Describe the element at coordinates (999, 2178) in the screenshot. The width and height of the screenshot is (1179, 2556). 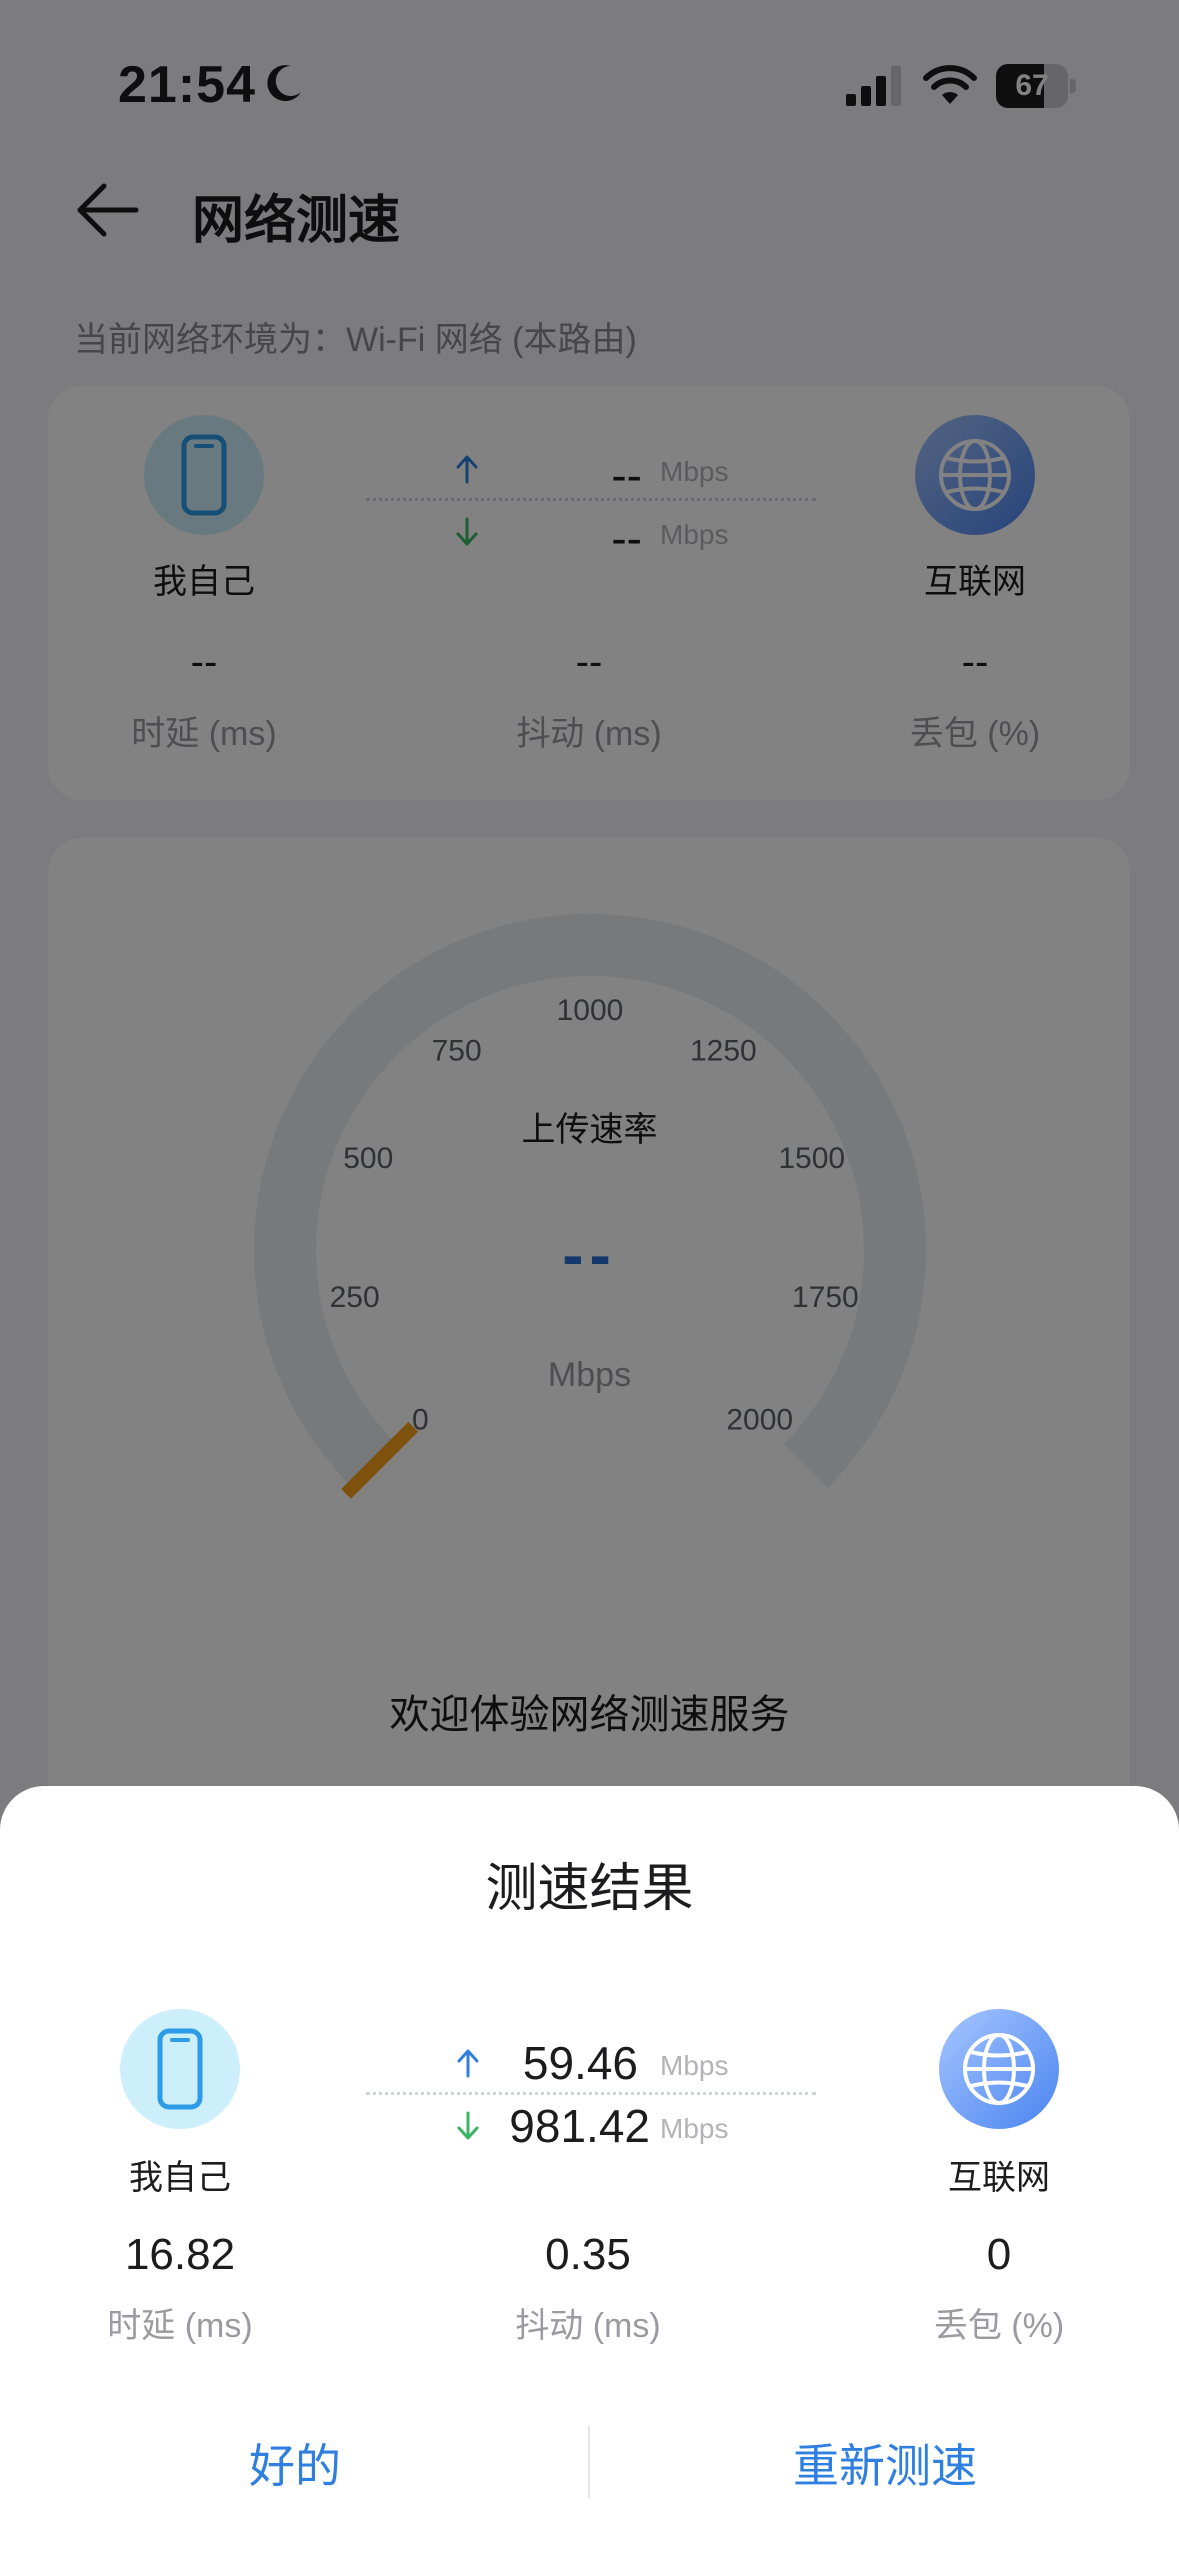
I see `internet-label: 互联网` at that location.